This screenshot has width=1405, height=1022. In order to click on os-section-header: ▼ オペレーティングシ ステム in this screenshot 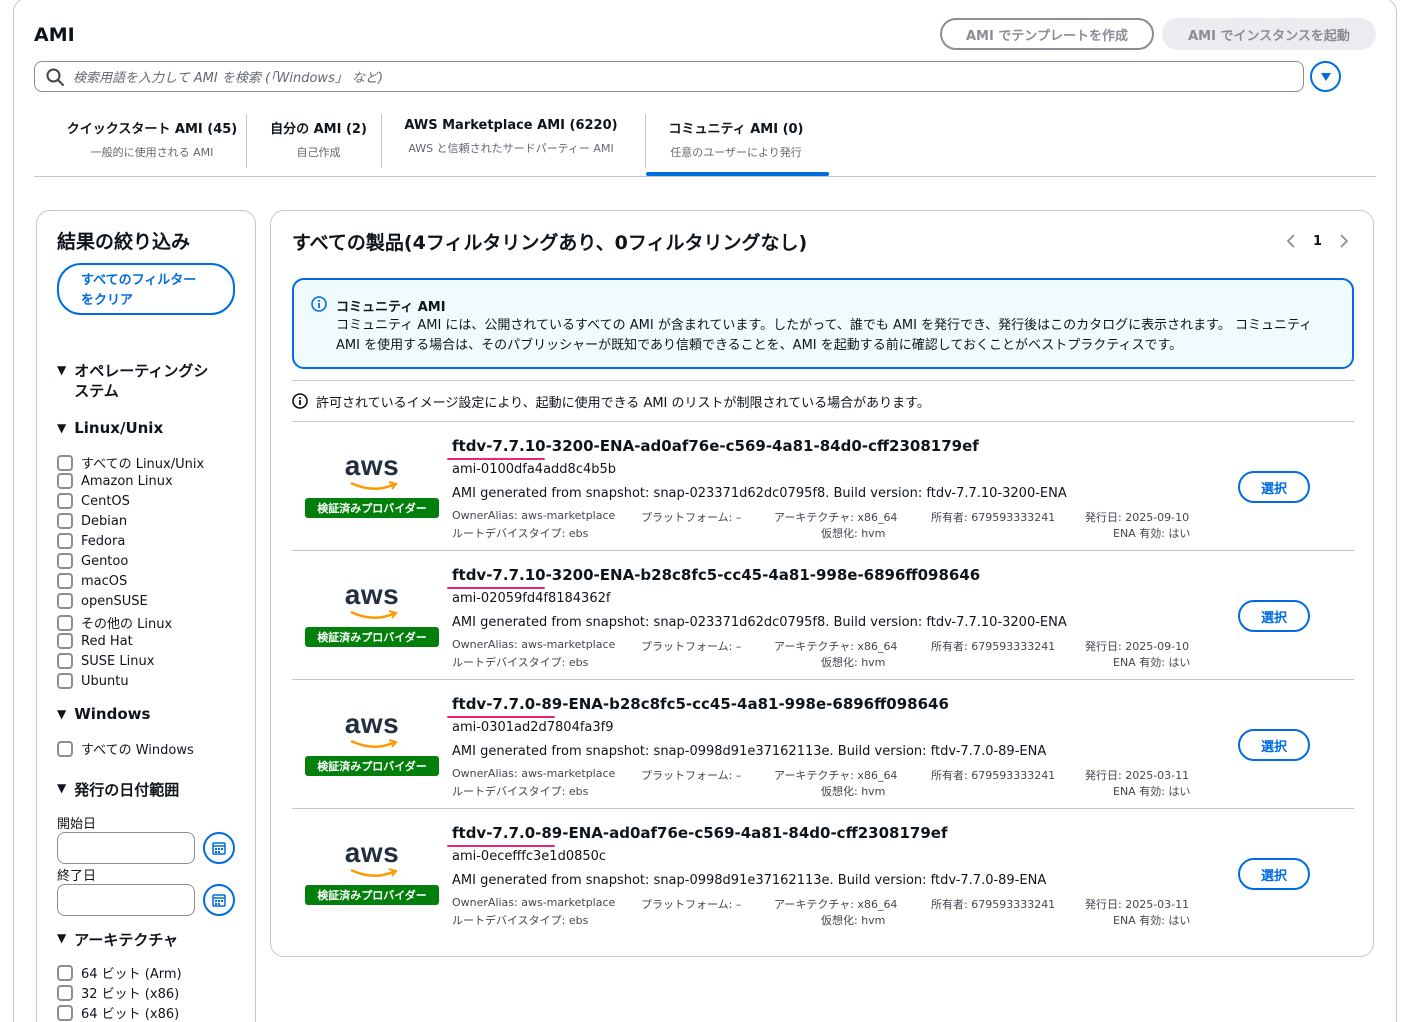, I will do `click(132, 381)`.